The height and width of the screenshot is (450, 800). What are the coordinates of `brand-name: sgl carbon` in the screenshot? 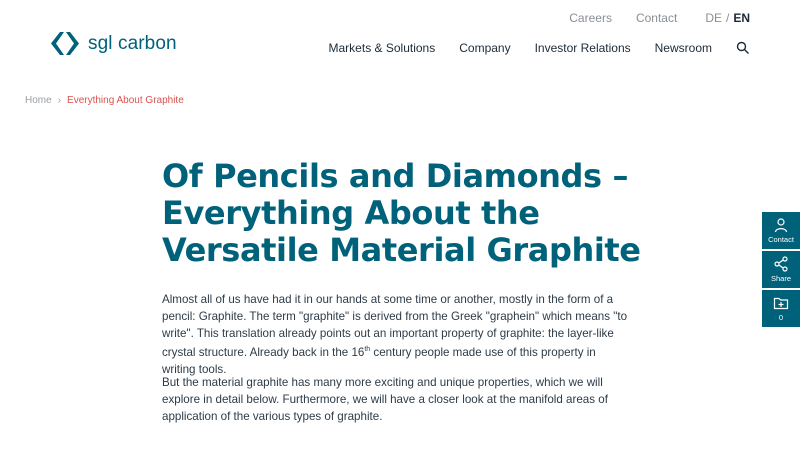 It's located at (132, 43).